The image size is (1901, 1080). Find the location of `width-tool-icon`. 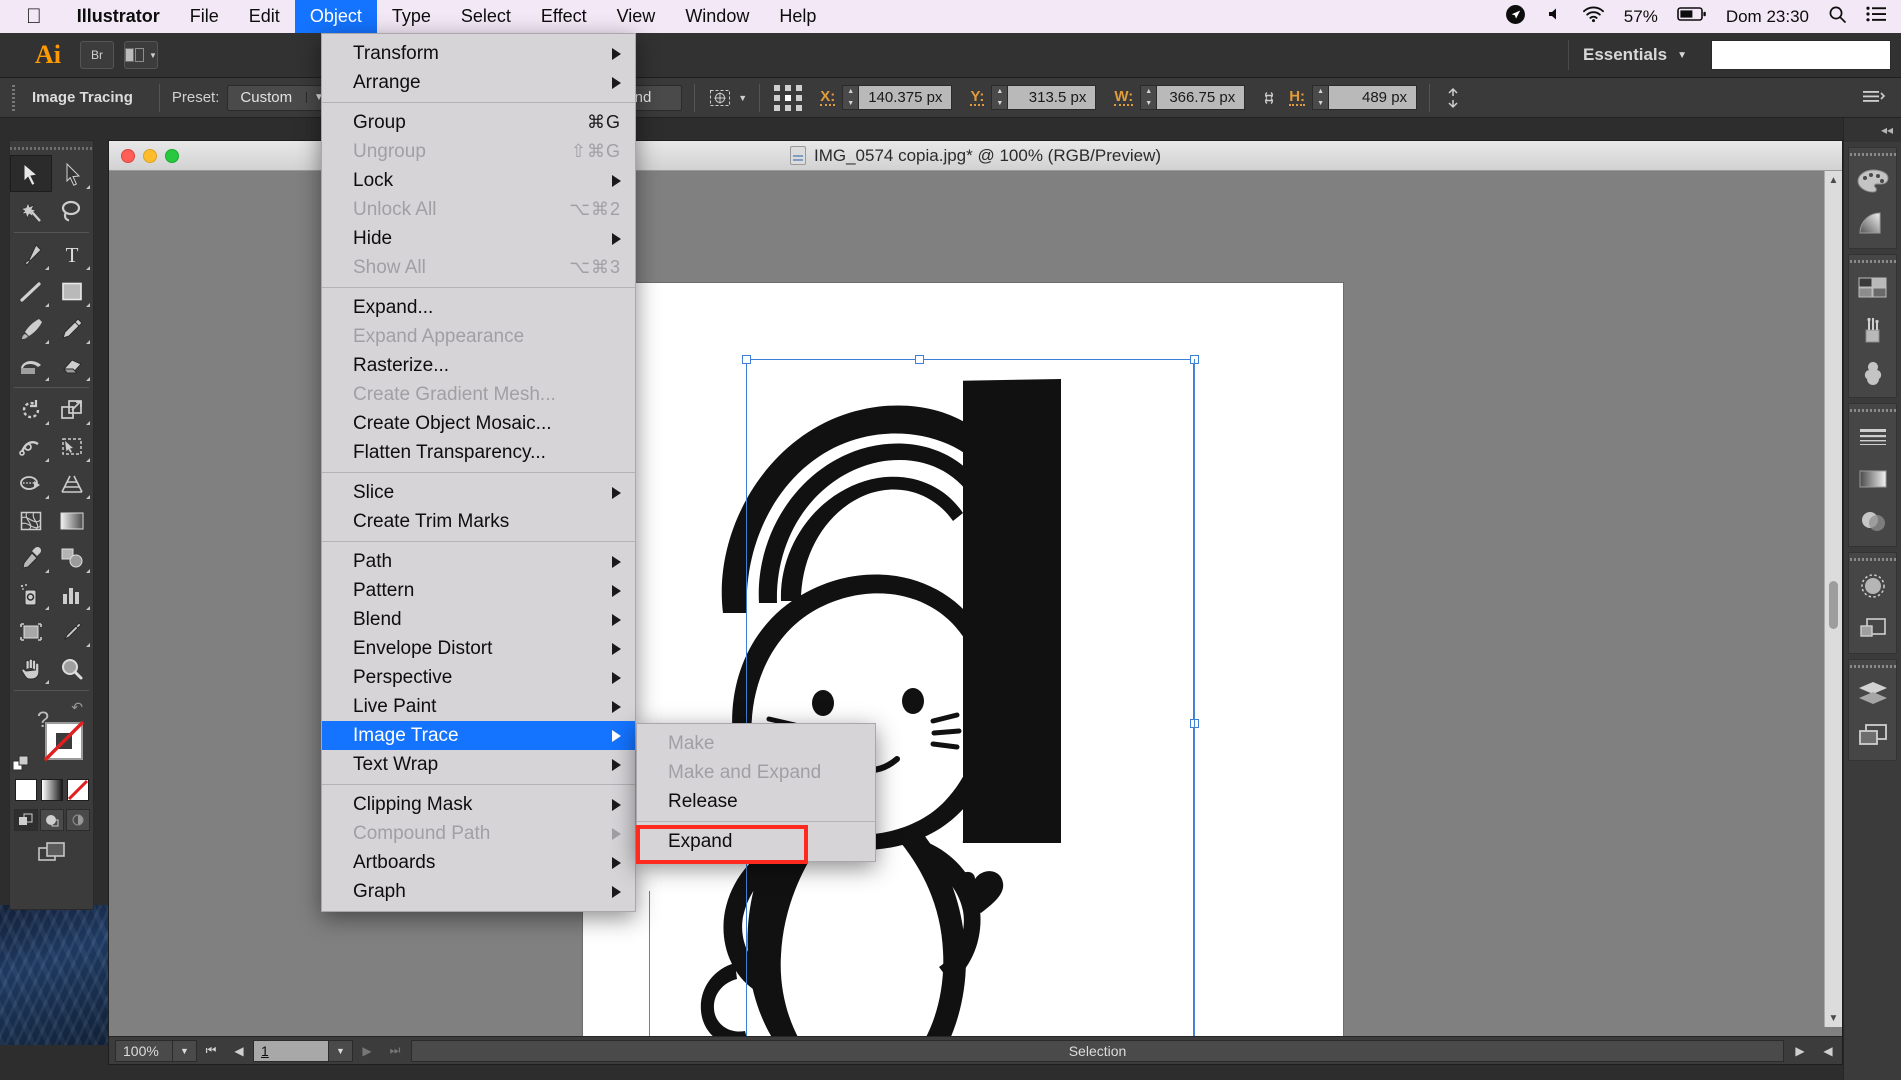

width-tool-icon is located at coordinates (31, 446).